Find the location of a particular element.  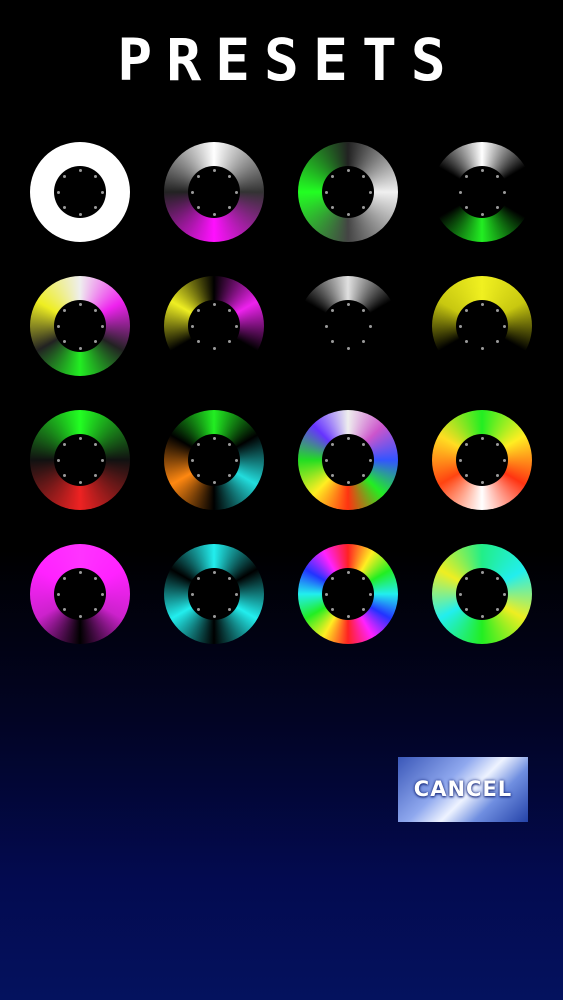

preset-white is located at coordinates (80, 192).